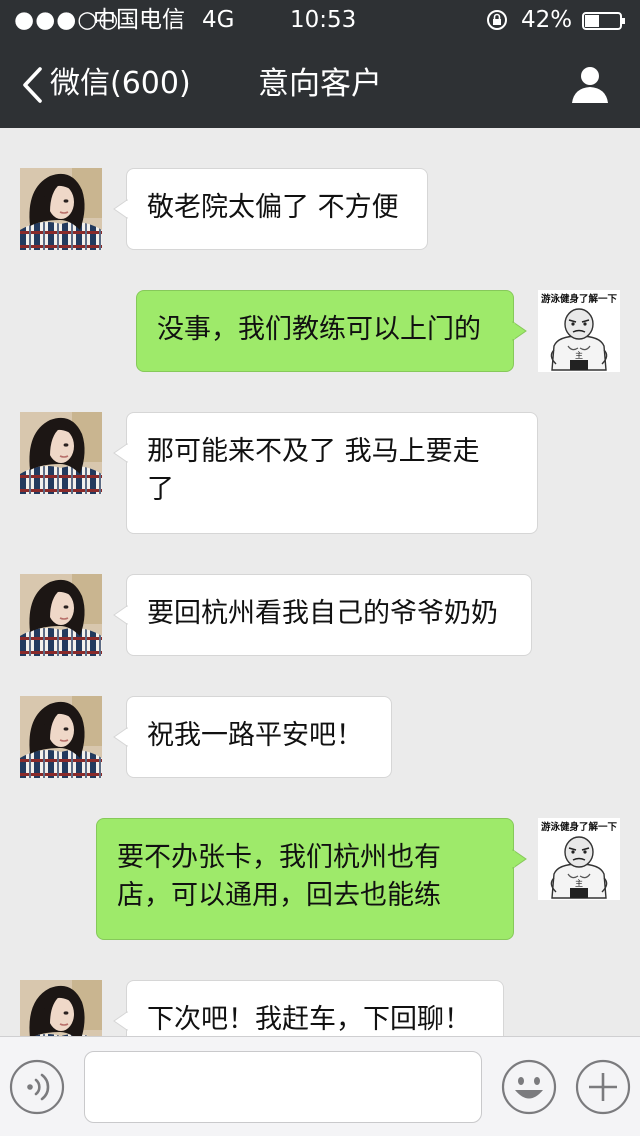 Image resolution: width=640 pixels, height=1136 pixels. Describe the element at coordinates (329, 615) in the screenshot. I see `incoming-message-bubble: 要回杭州看我自己的爷爷奶奶` at that location.